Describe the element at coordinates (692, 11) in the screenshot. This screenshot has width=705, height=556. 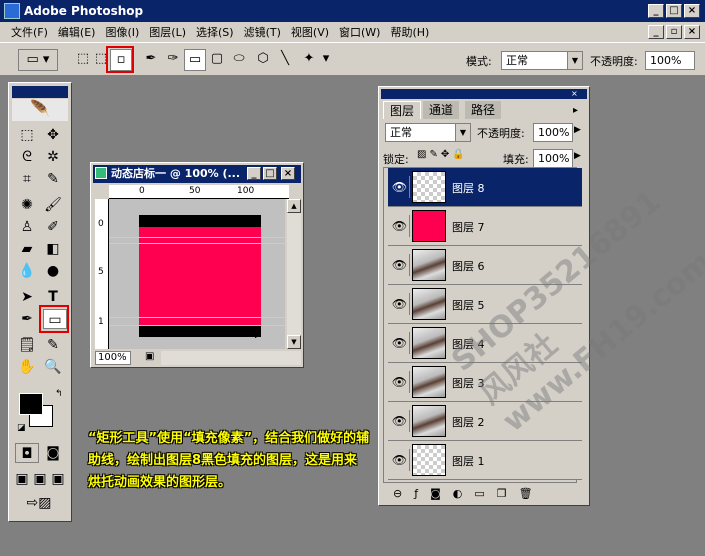
I see `close-button: ×` at that location.